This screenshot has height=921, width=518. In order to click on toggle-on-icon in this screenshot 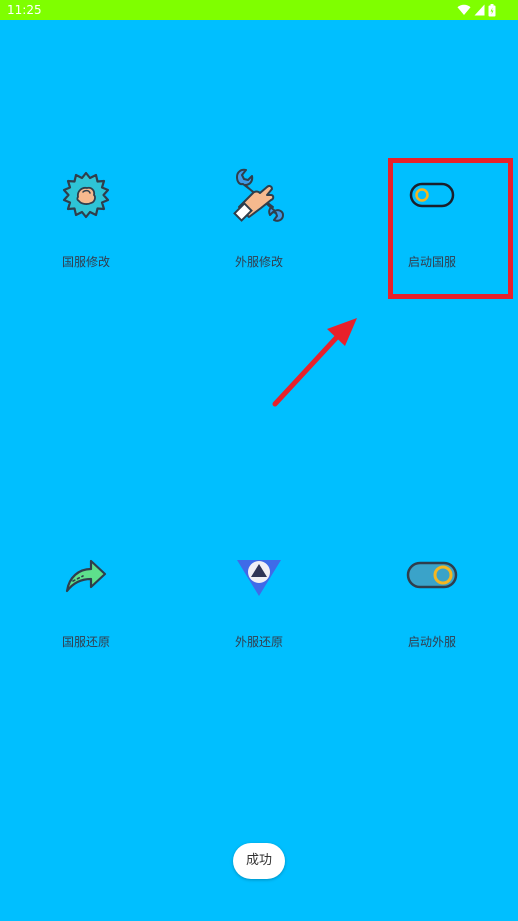, I will do `click(432, 575)`.